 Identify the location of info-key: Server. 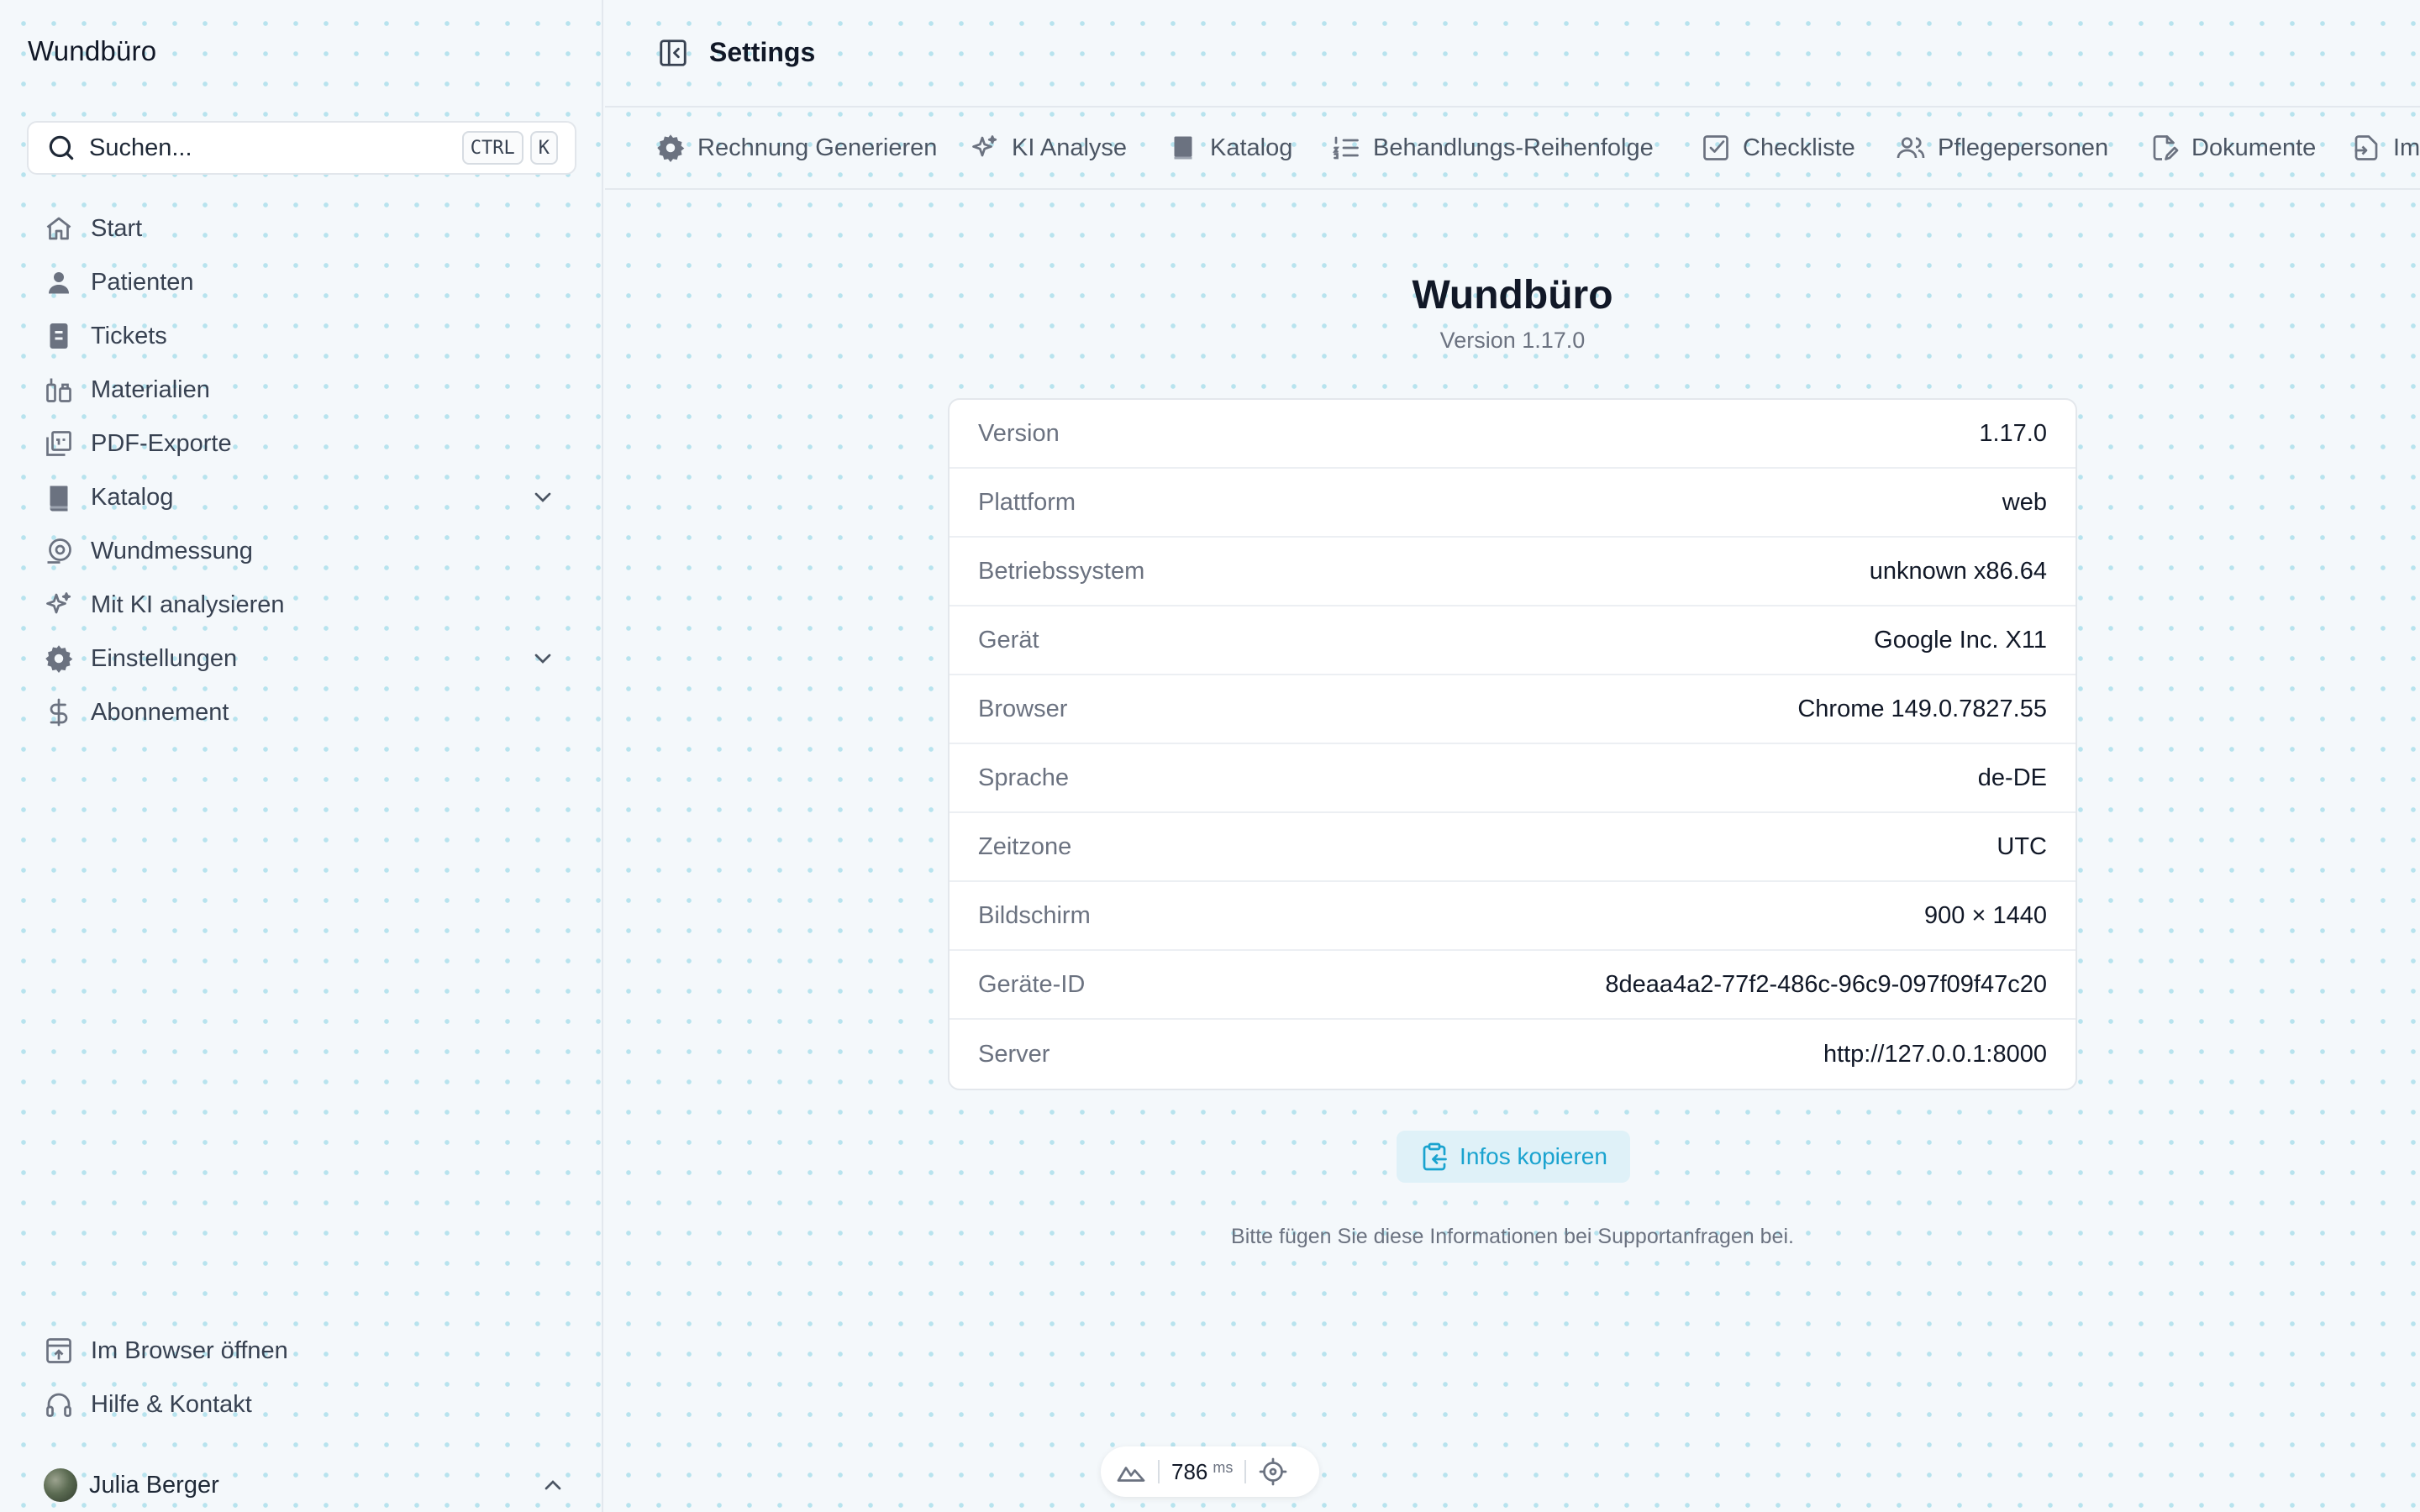
(1014, 1054).